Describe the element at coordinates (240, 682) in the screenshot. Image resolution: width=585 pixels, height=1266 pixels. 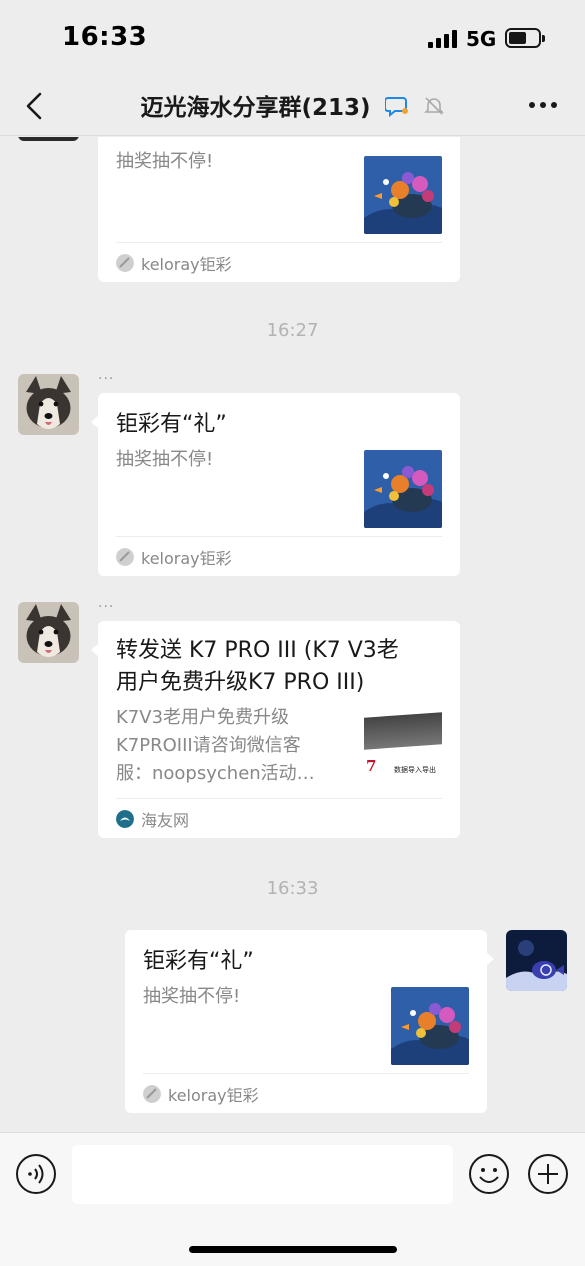
I see `card-title-line: 用户免费升级K7 PRO III)` at that location.